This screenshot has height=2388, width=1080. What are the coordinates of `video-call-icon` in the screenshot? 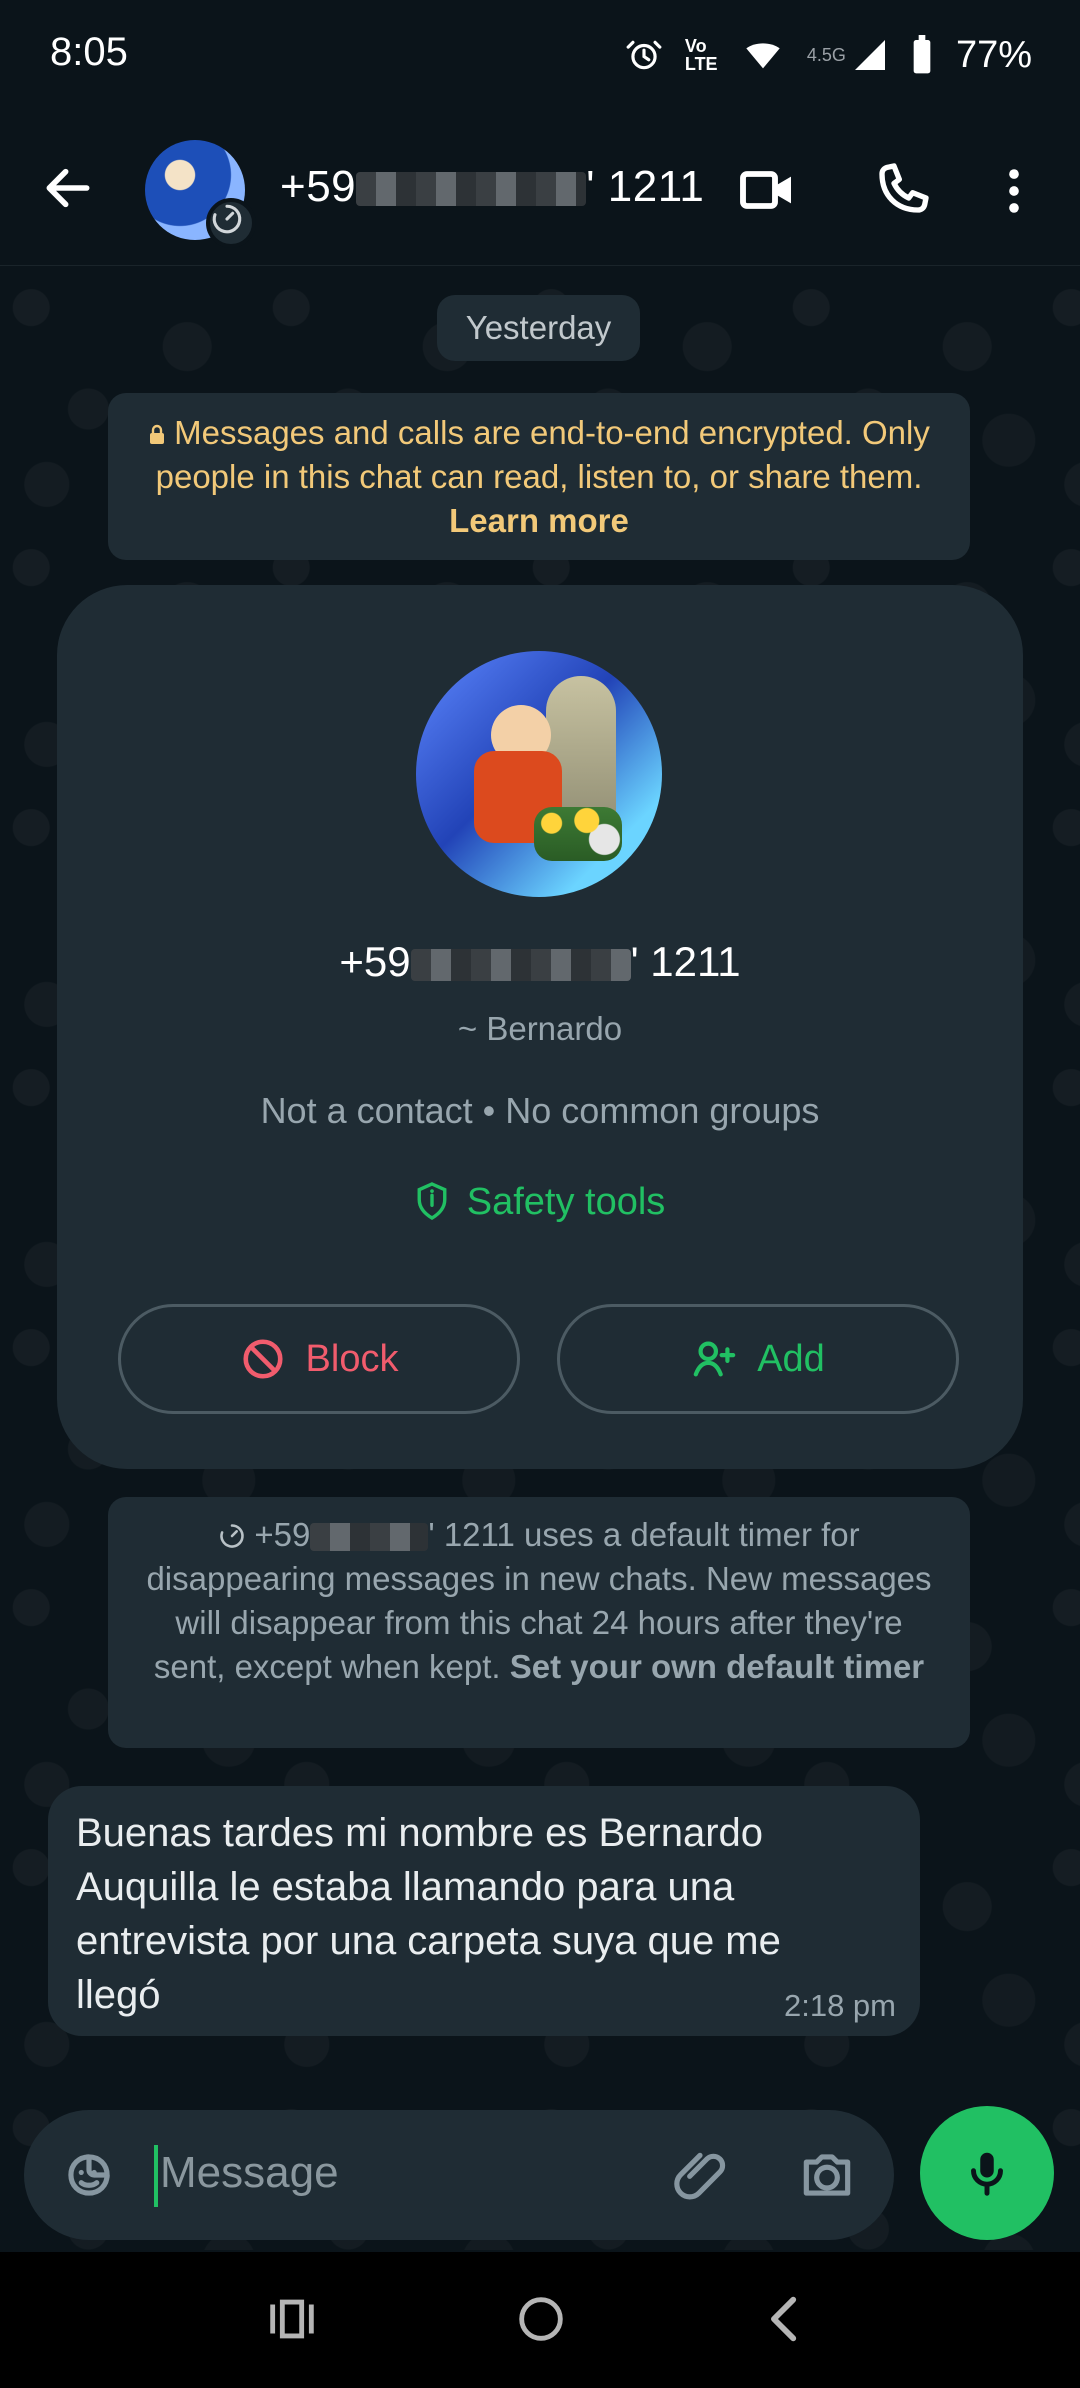 It's located at (765, 190).